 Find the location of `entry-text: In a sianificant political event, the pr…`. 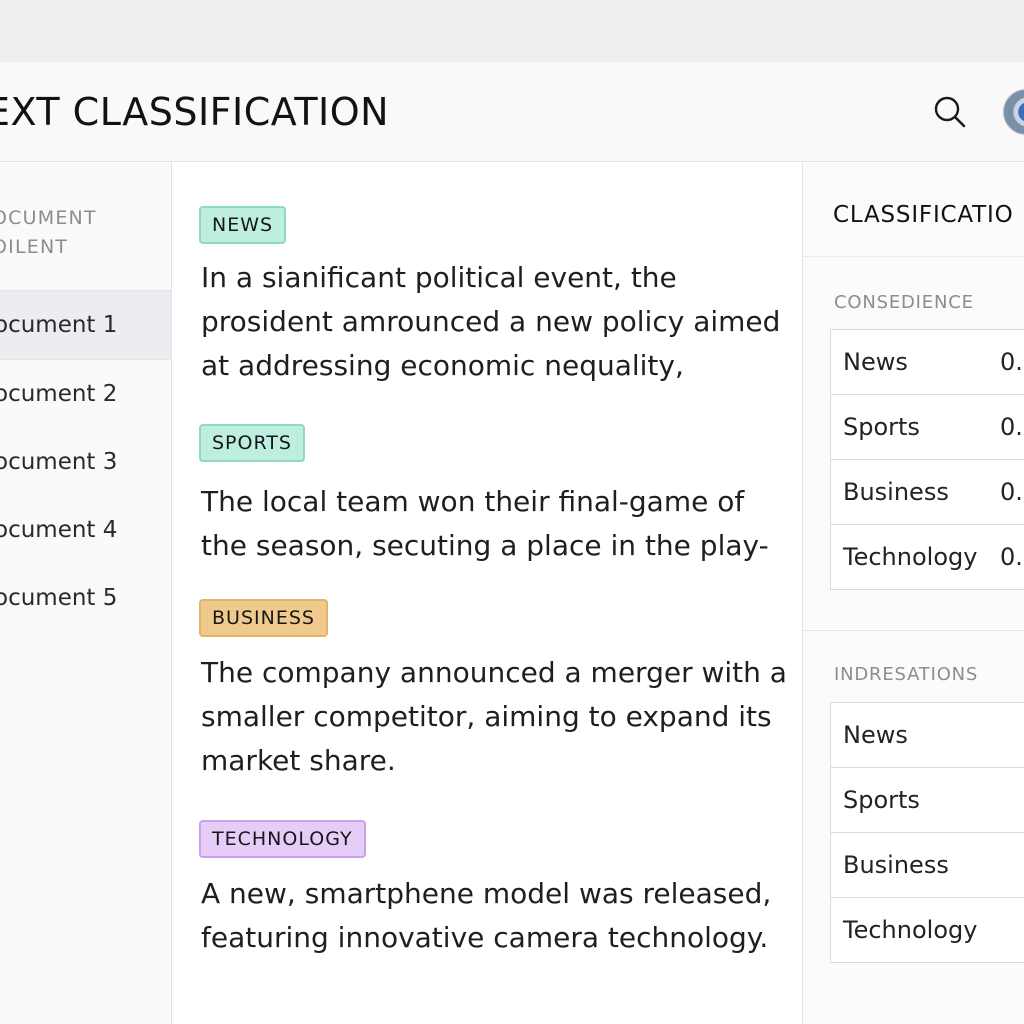

entry-text: In a sianificant political event, the pr… is located at coordinates (491, 321).